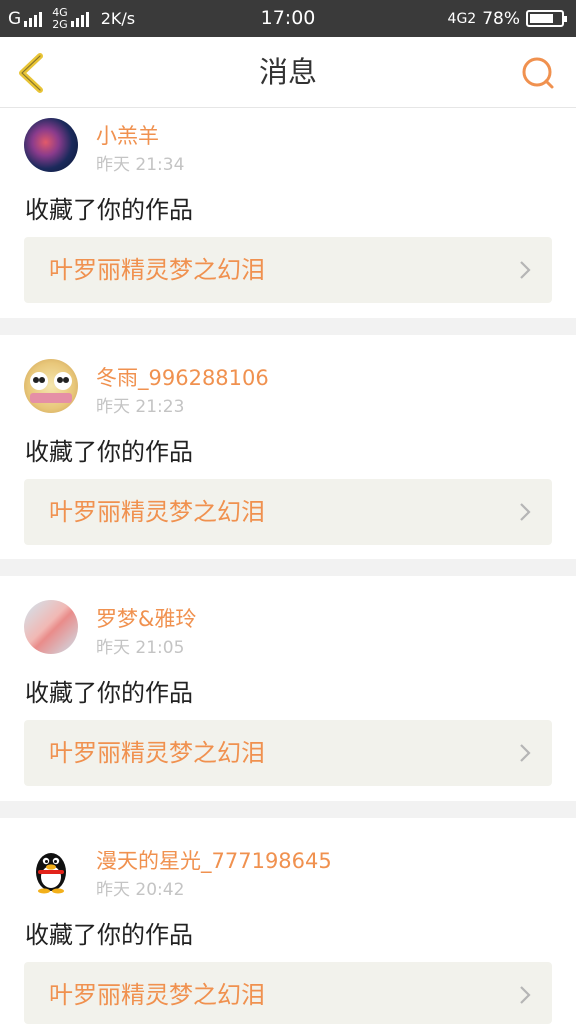 Image resolution: width=576 pixels, height=1028 pixels. I want to click on status-right: 4G2 78%, so click(507, 18).